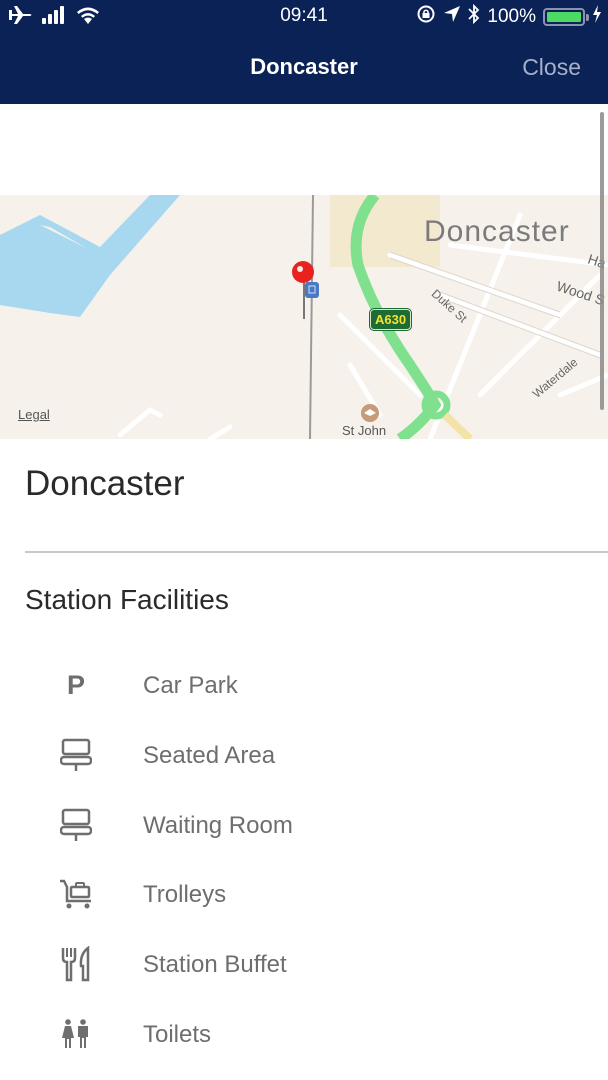 The width and height of the screenshot is (608, 1080). I want to click on status-right: 100%, so click(509, 16).